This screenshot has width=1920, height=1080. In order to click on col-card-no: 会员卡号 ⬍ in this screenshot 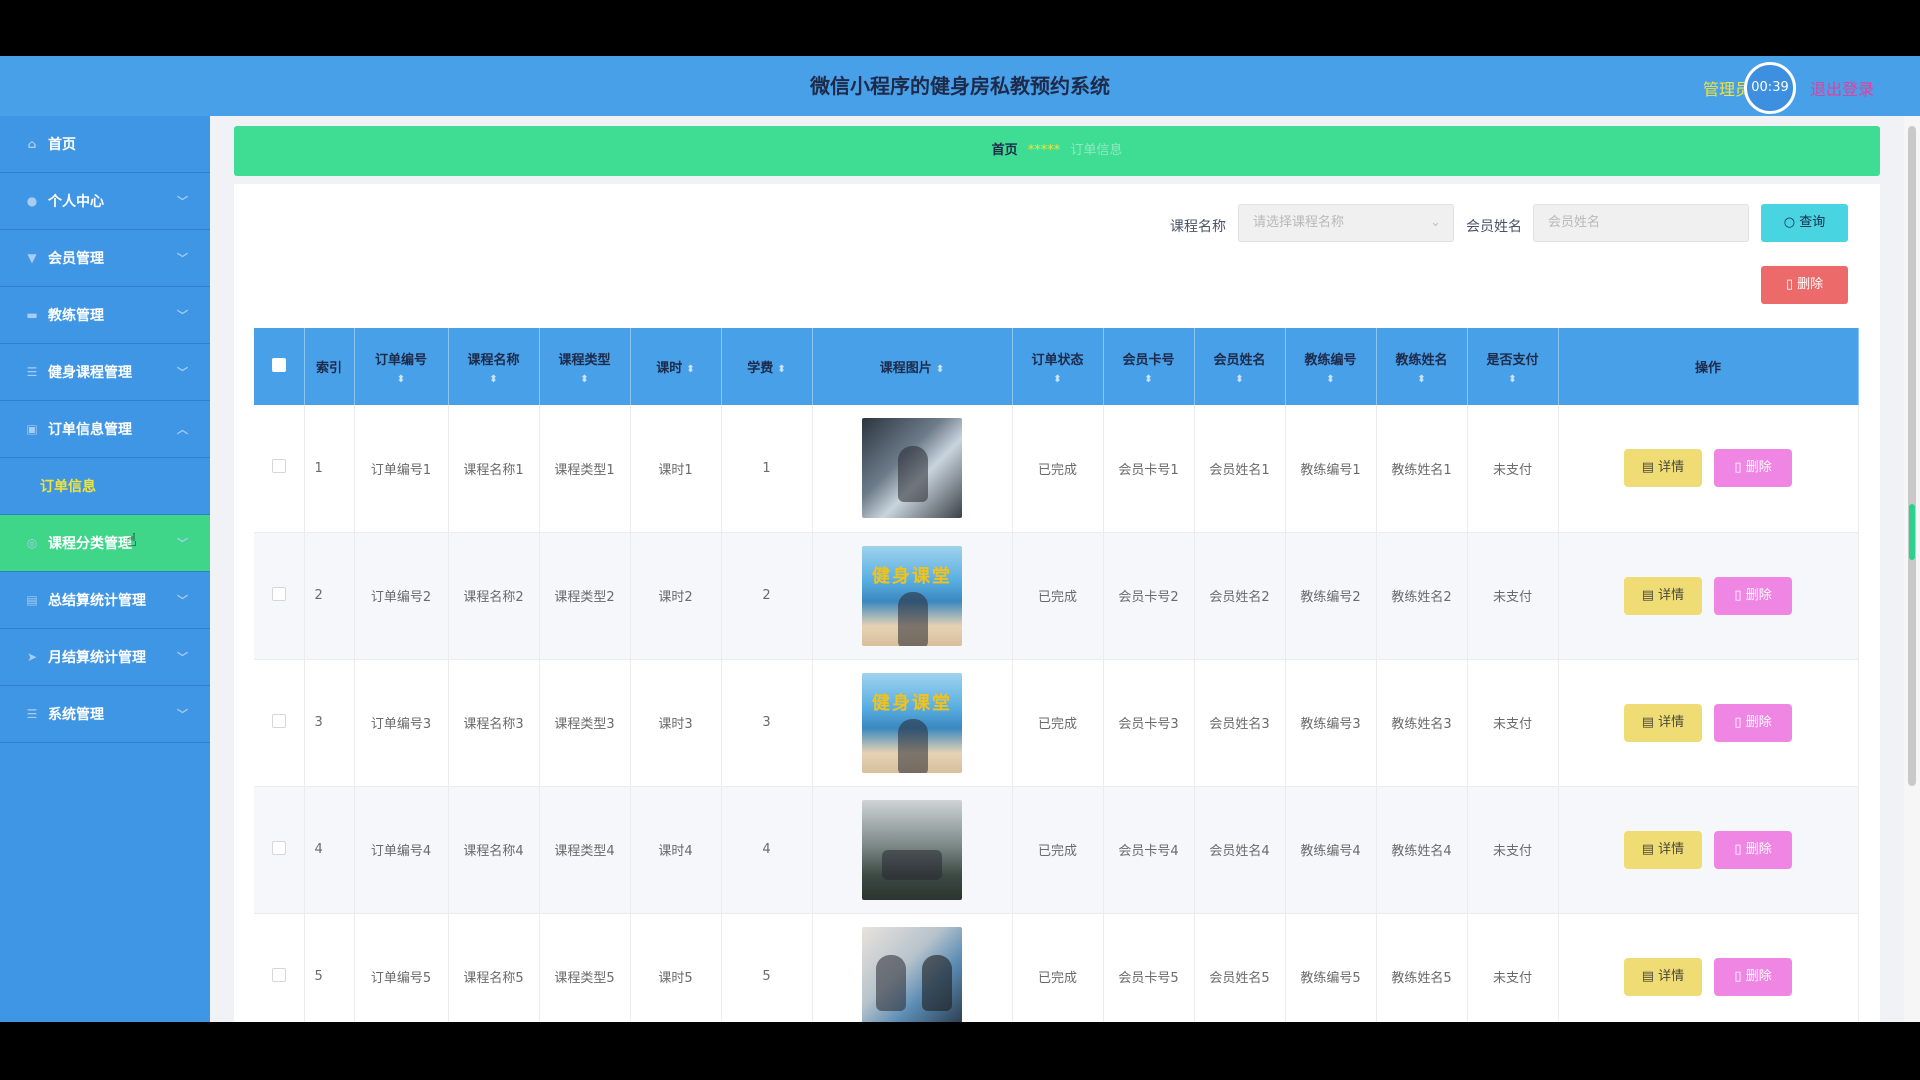, I will do `click(1149, 366)`.